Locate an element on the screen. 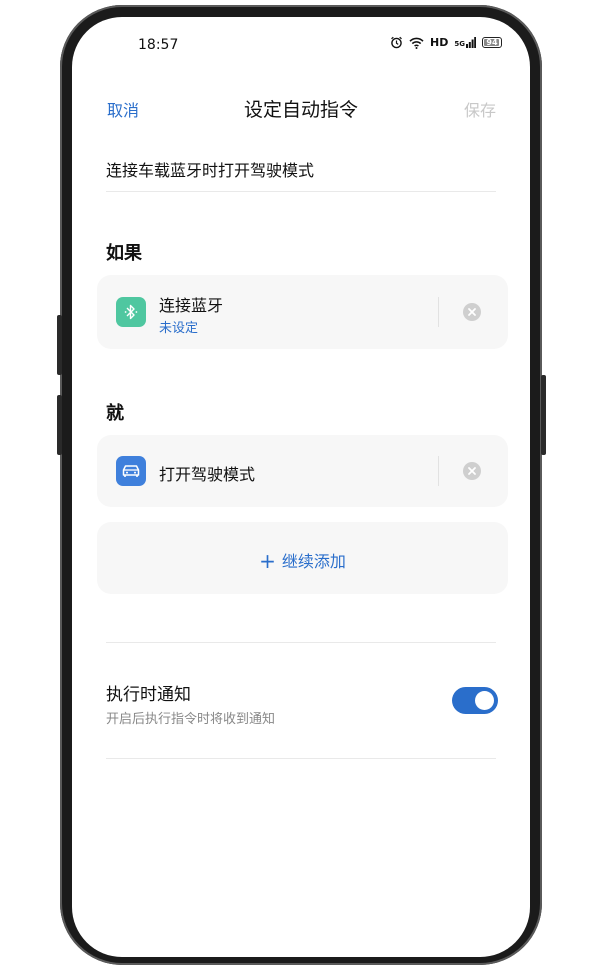 This screenshot has width=609, height=965. status-icons: HD 5G 94 is located at coordinates (446, 42).